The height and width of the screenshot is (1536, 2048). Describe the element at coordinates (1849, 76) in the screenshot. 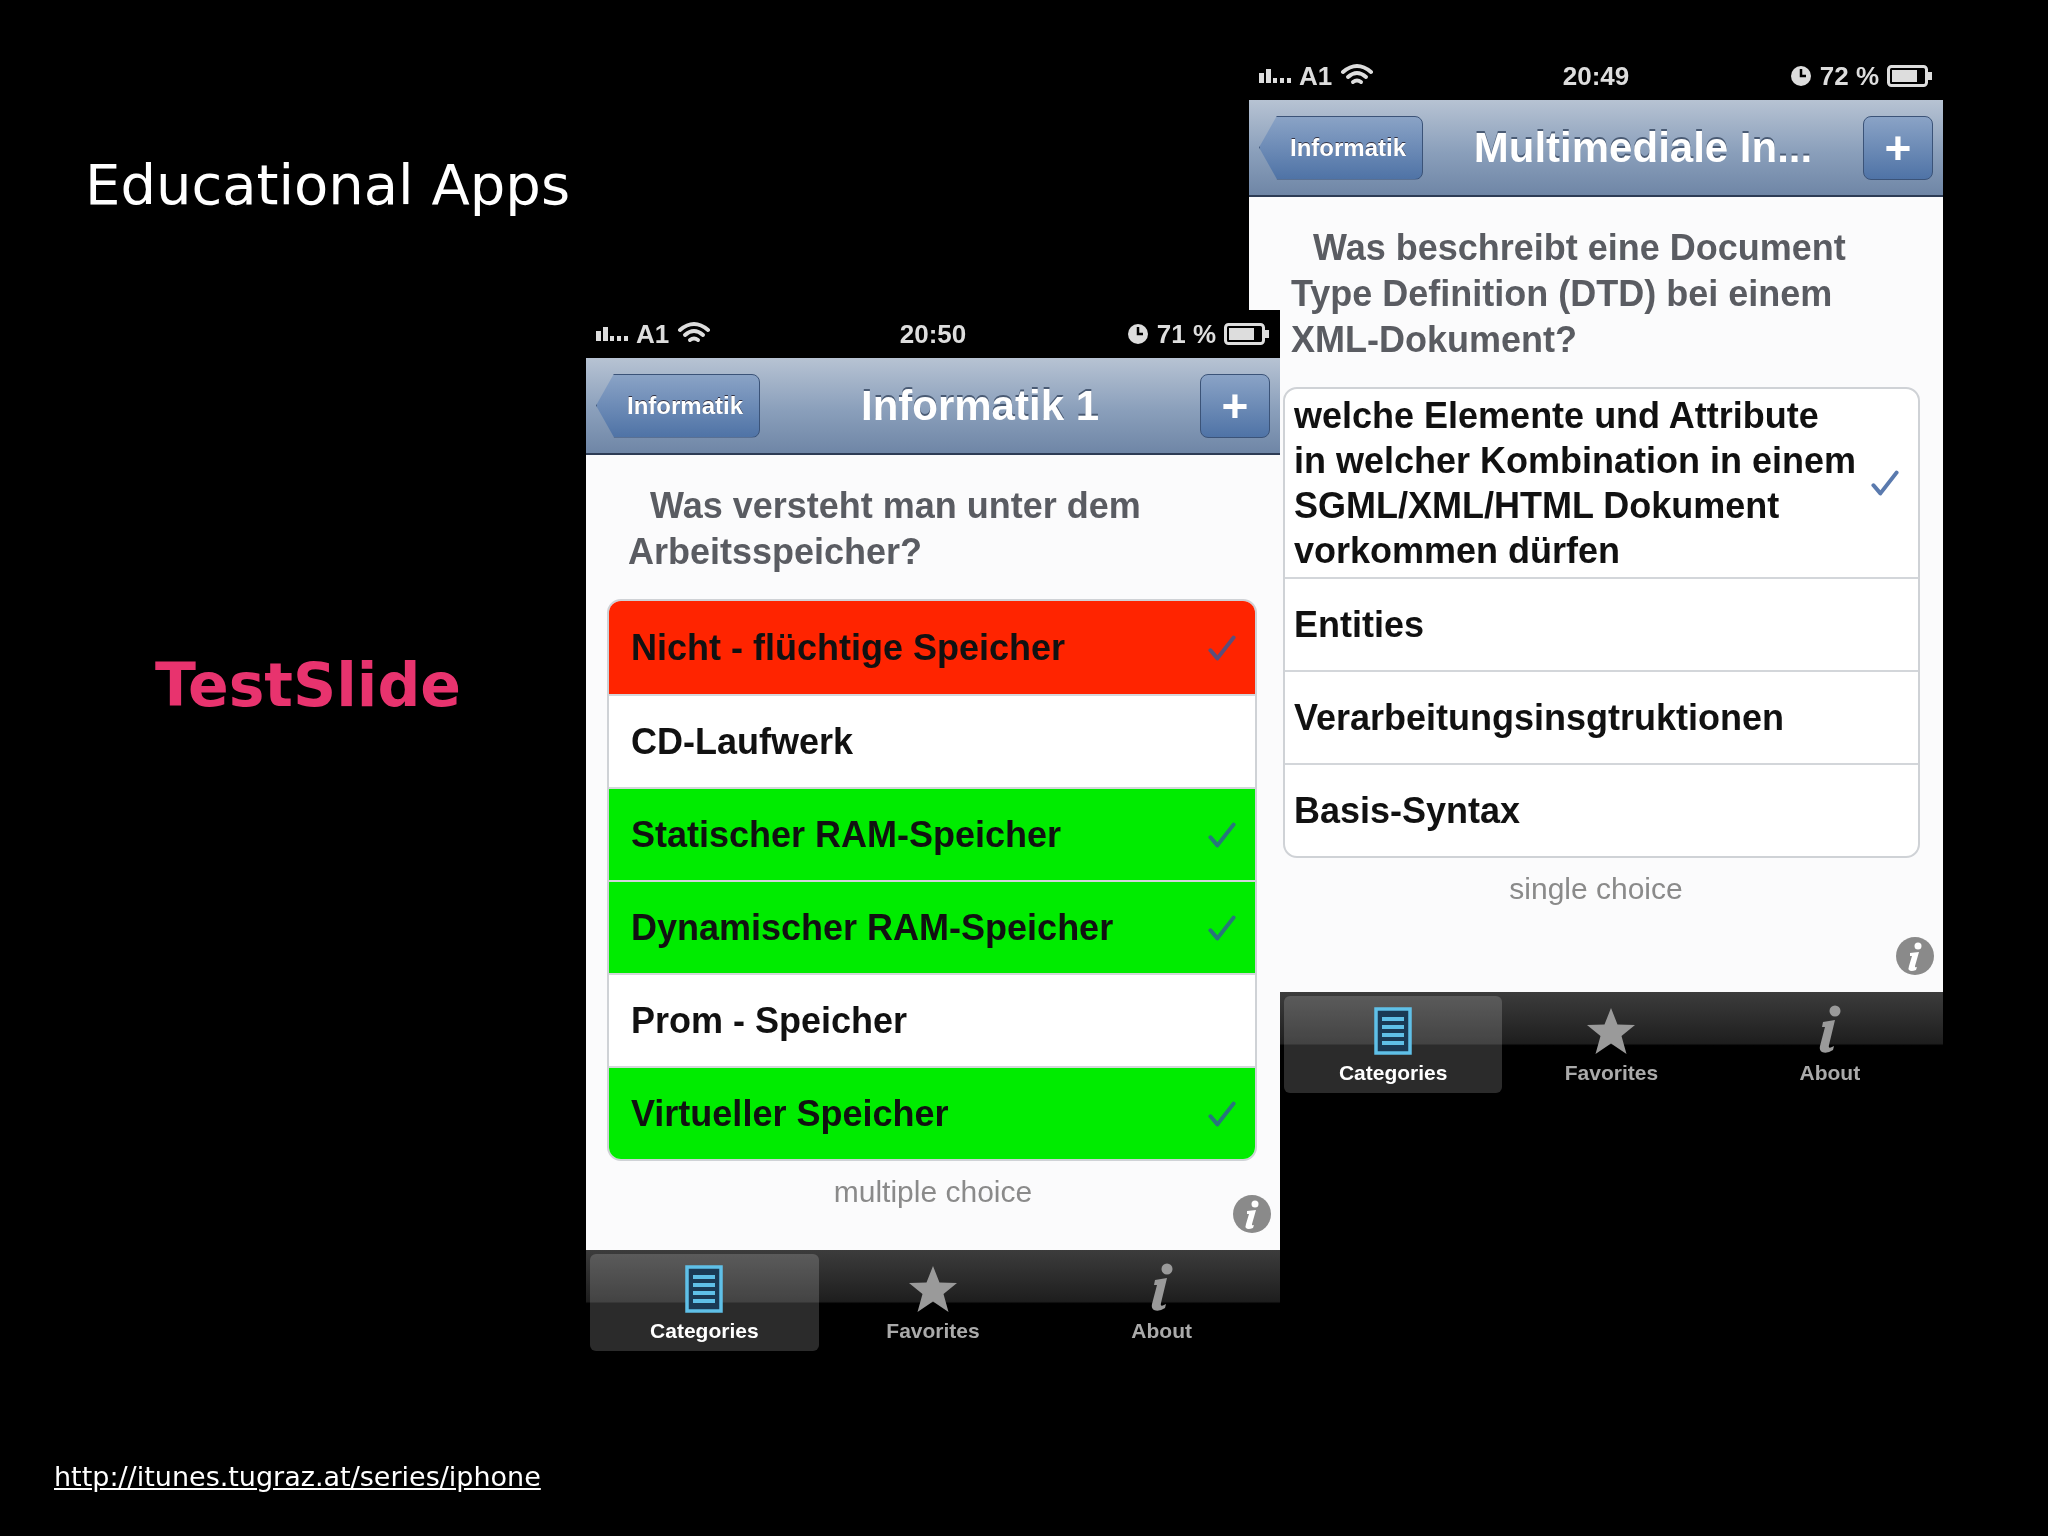

I see `battery-percentage: 72 %` at that location.